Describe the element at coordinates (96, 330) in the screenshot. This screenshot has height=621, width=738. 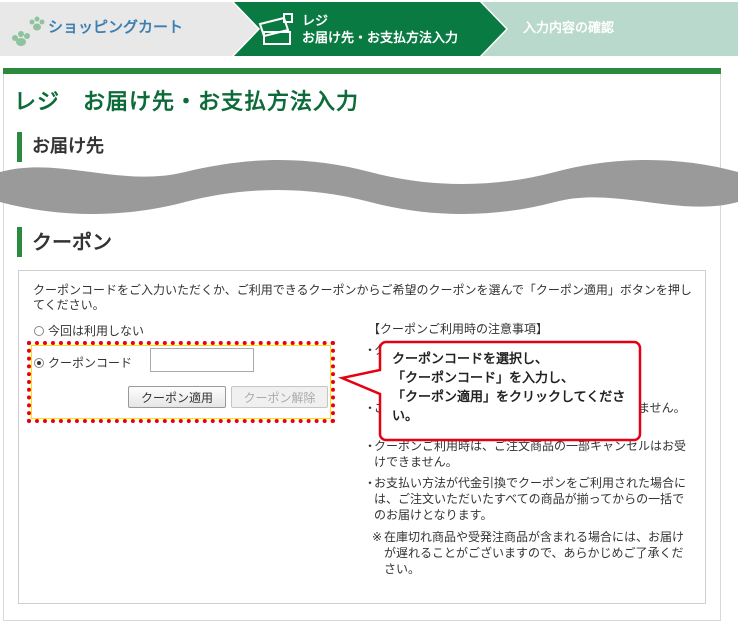
I see `radio-no-coupon-label: 今回は利用しない` at that location.